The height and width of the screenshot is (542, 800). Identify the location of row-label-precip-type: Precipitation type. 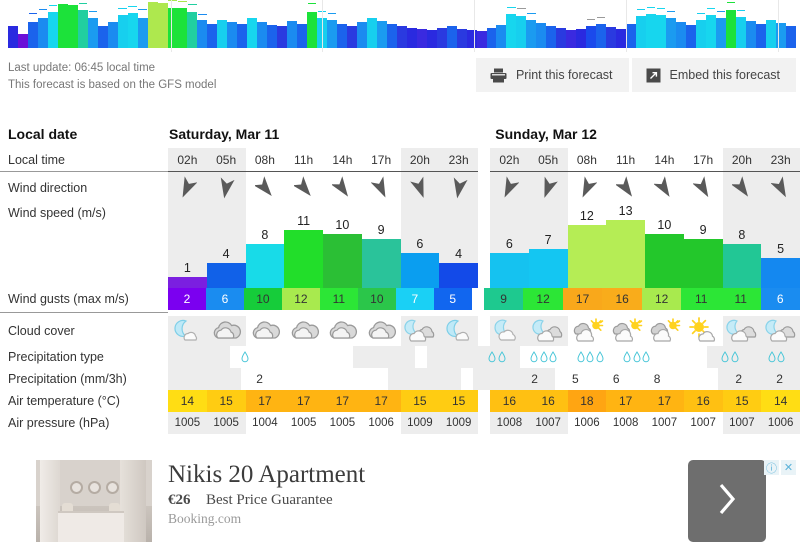
(56, 357).